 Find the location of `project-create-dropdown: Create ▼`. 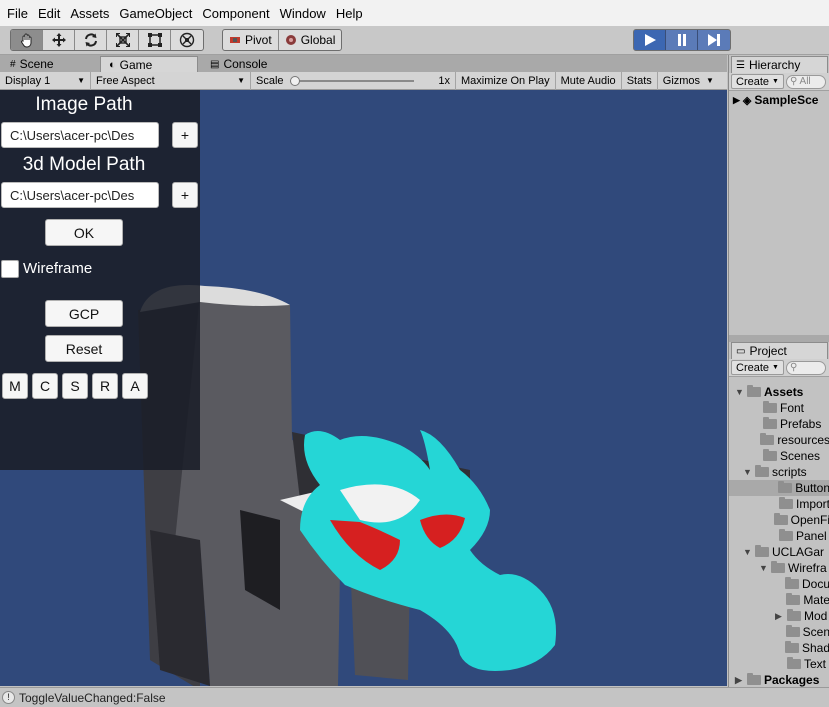

project-create-dropdown: Create ▼ is located at coordinates (757, 367).